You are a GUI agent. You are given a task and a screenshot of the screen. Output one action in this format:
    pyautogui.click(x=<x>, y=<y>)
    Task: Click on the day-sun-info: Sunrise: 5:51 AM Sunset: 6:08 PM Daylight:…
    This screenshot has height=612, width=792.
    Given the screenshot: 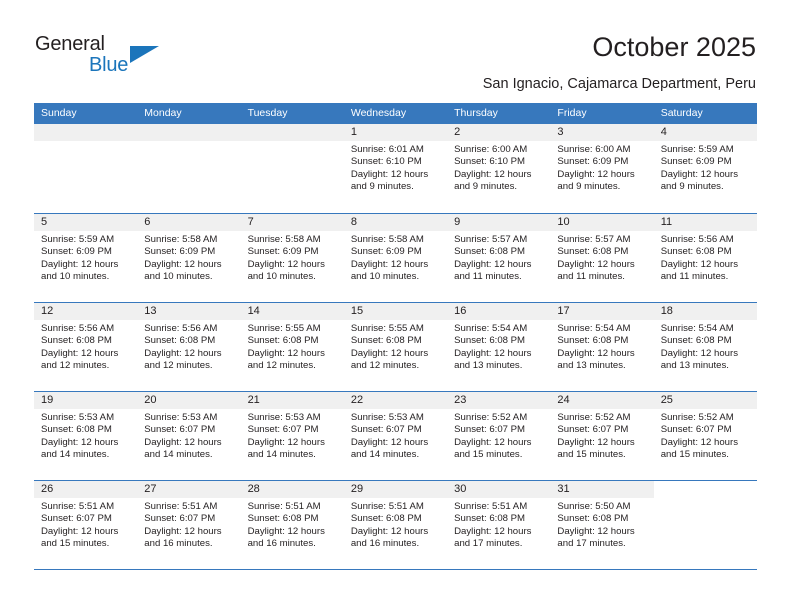 What is the action you would take?
    pyautogui.click(x=395, y=524)
    